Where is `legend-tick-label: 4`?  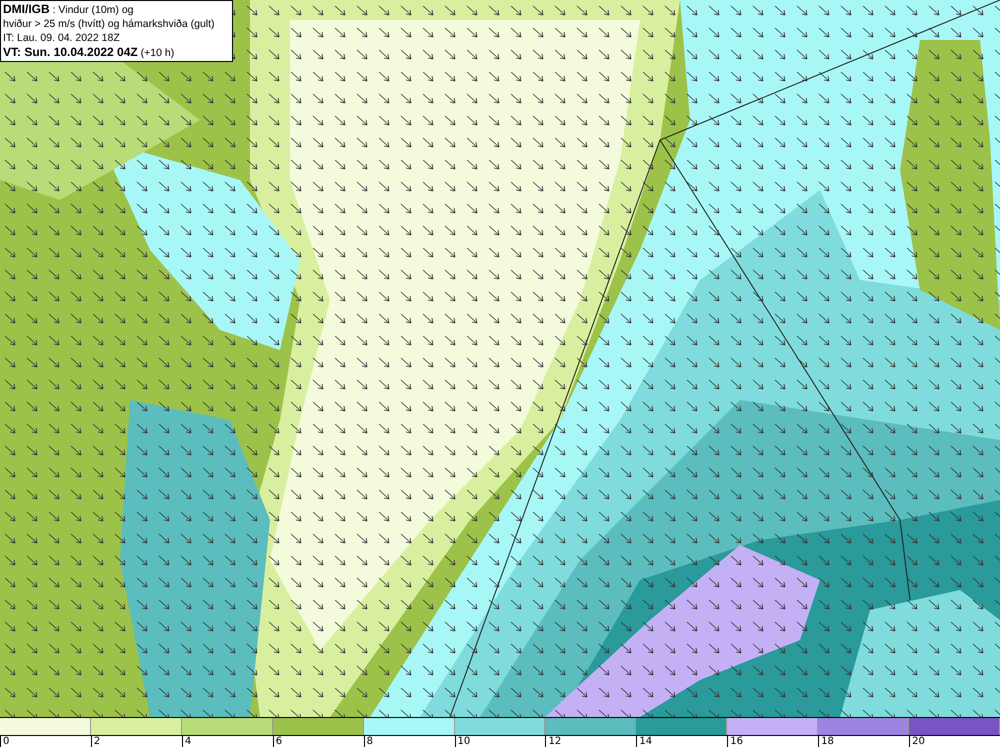
legend-tick-label: 4 is located at coordinates (187, 741).